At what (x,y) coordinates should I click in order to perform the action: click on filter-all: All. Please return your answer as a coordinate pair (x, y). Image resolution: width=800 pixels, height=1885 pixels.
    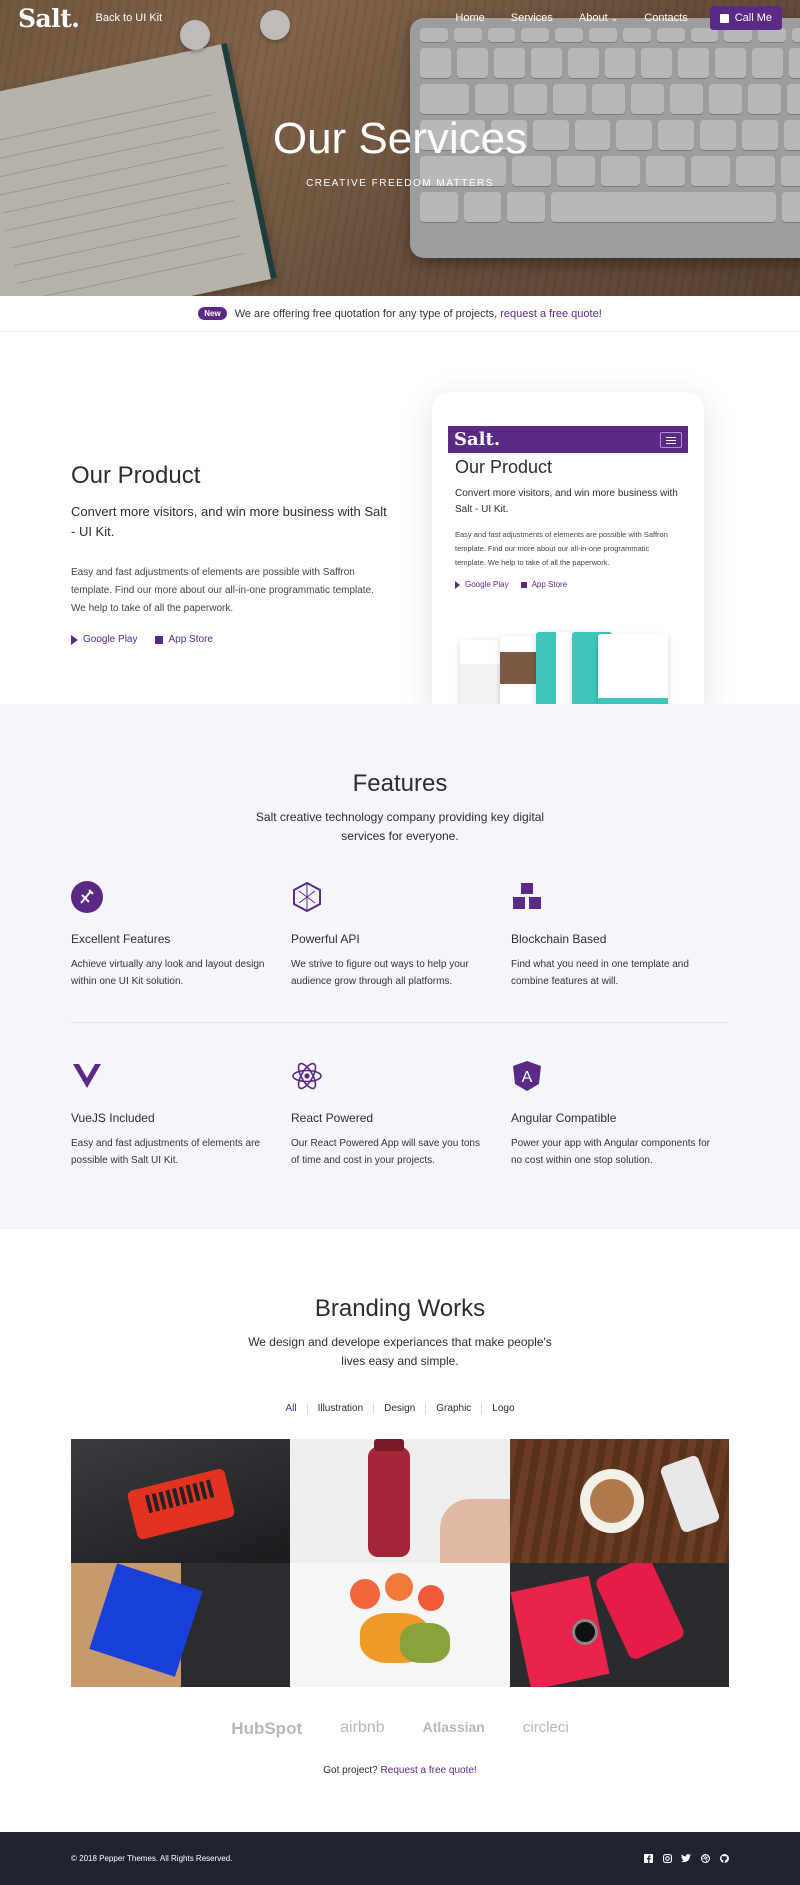
    Looking at the image, I should click on (290, 1408).